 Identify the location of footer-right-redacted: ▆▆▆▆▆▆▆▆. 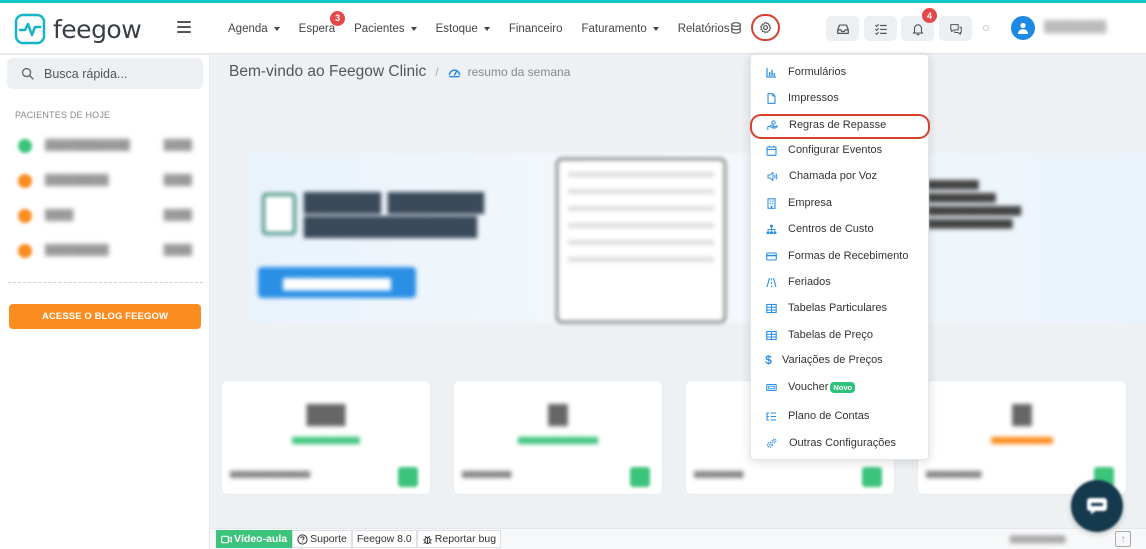
(1038, 538).